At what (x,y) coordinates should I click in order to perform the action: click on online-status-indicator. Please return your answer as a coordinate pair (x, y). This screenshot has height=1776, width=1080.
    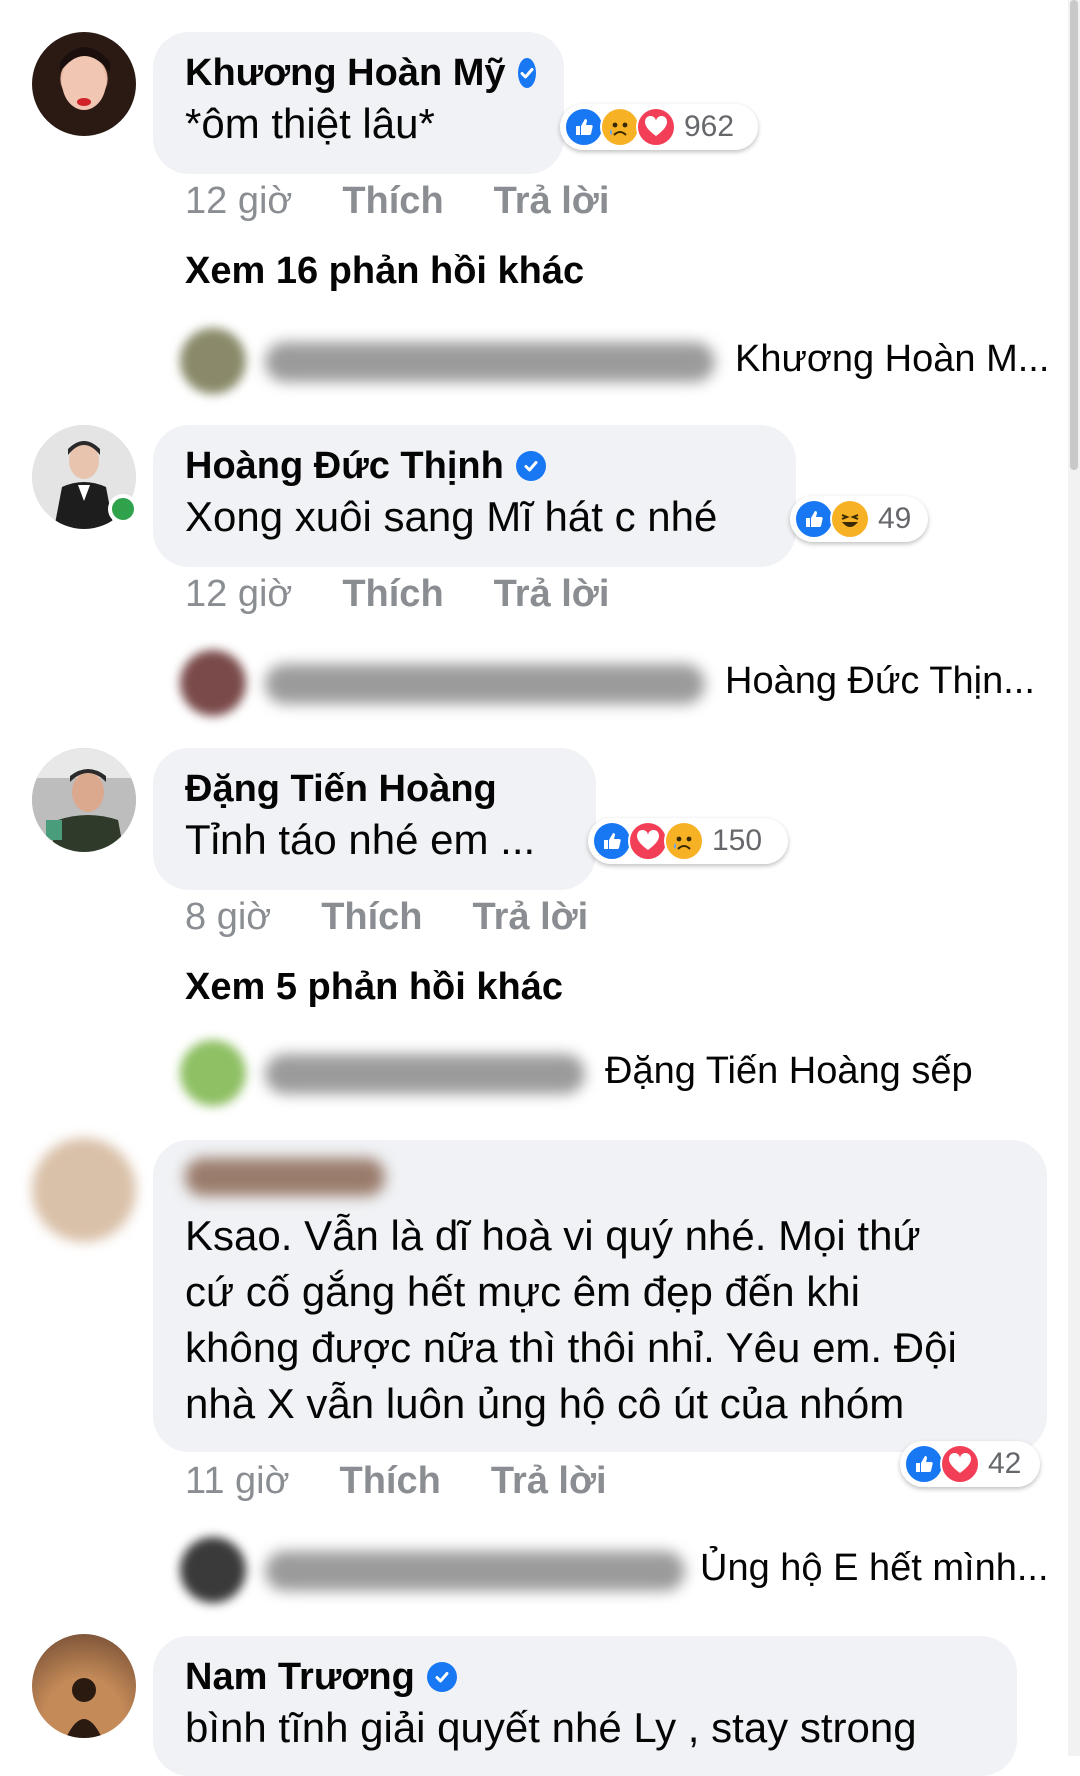
    Looking at the image, I should click on (123, 509).